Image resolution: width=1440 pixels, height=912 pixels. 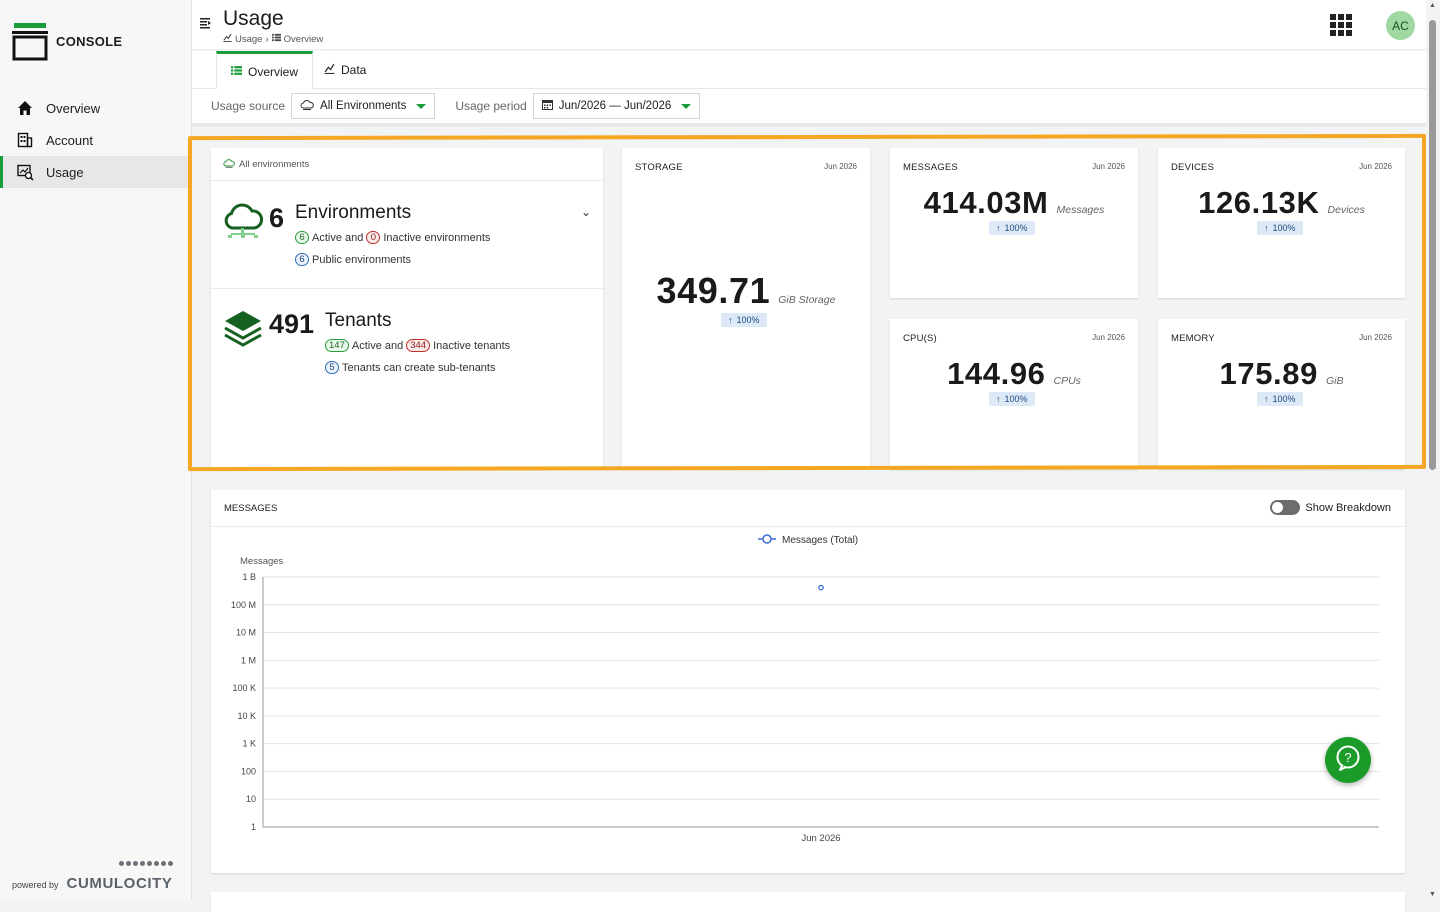 I want to click on app-switcher-icon, so click(x=1341, y=25).